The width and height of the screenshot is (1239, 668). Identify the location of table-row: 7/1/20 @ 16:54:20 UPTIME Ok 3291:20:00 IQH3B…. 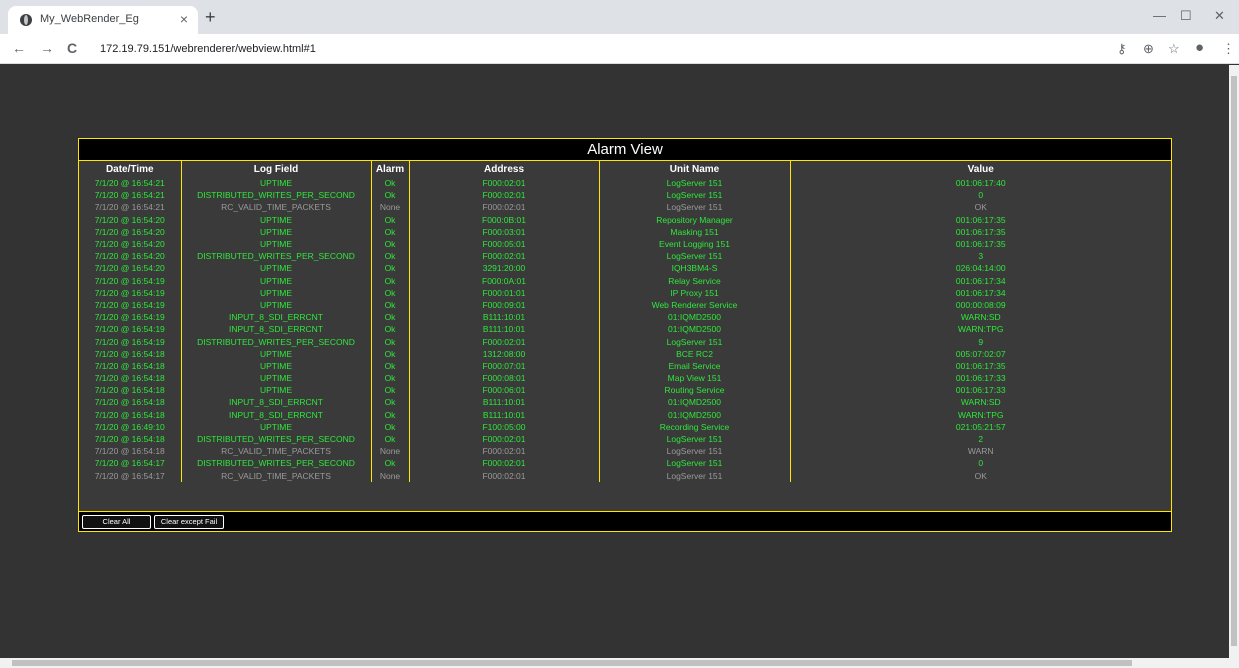
(625, 268).